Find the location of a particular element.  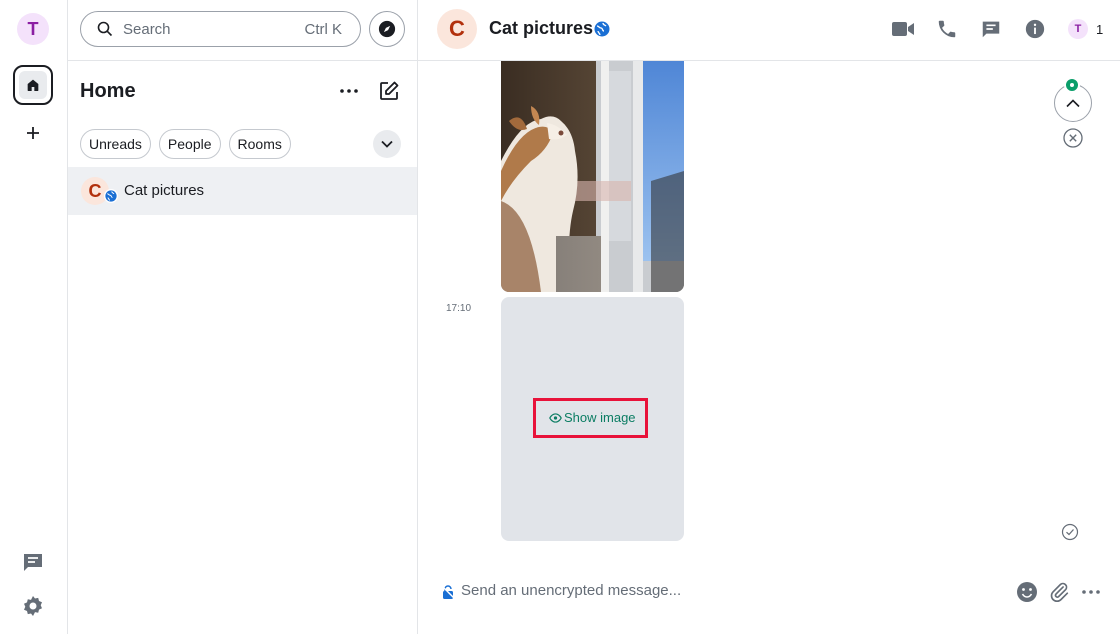

room-info-button is located at coordinates (1035, 29).